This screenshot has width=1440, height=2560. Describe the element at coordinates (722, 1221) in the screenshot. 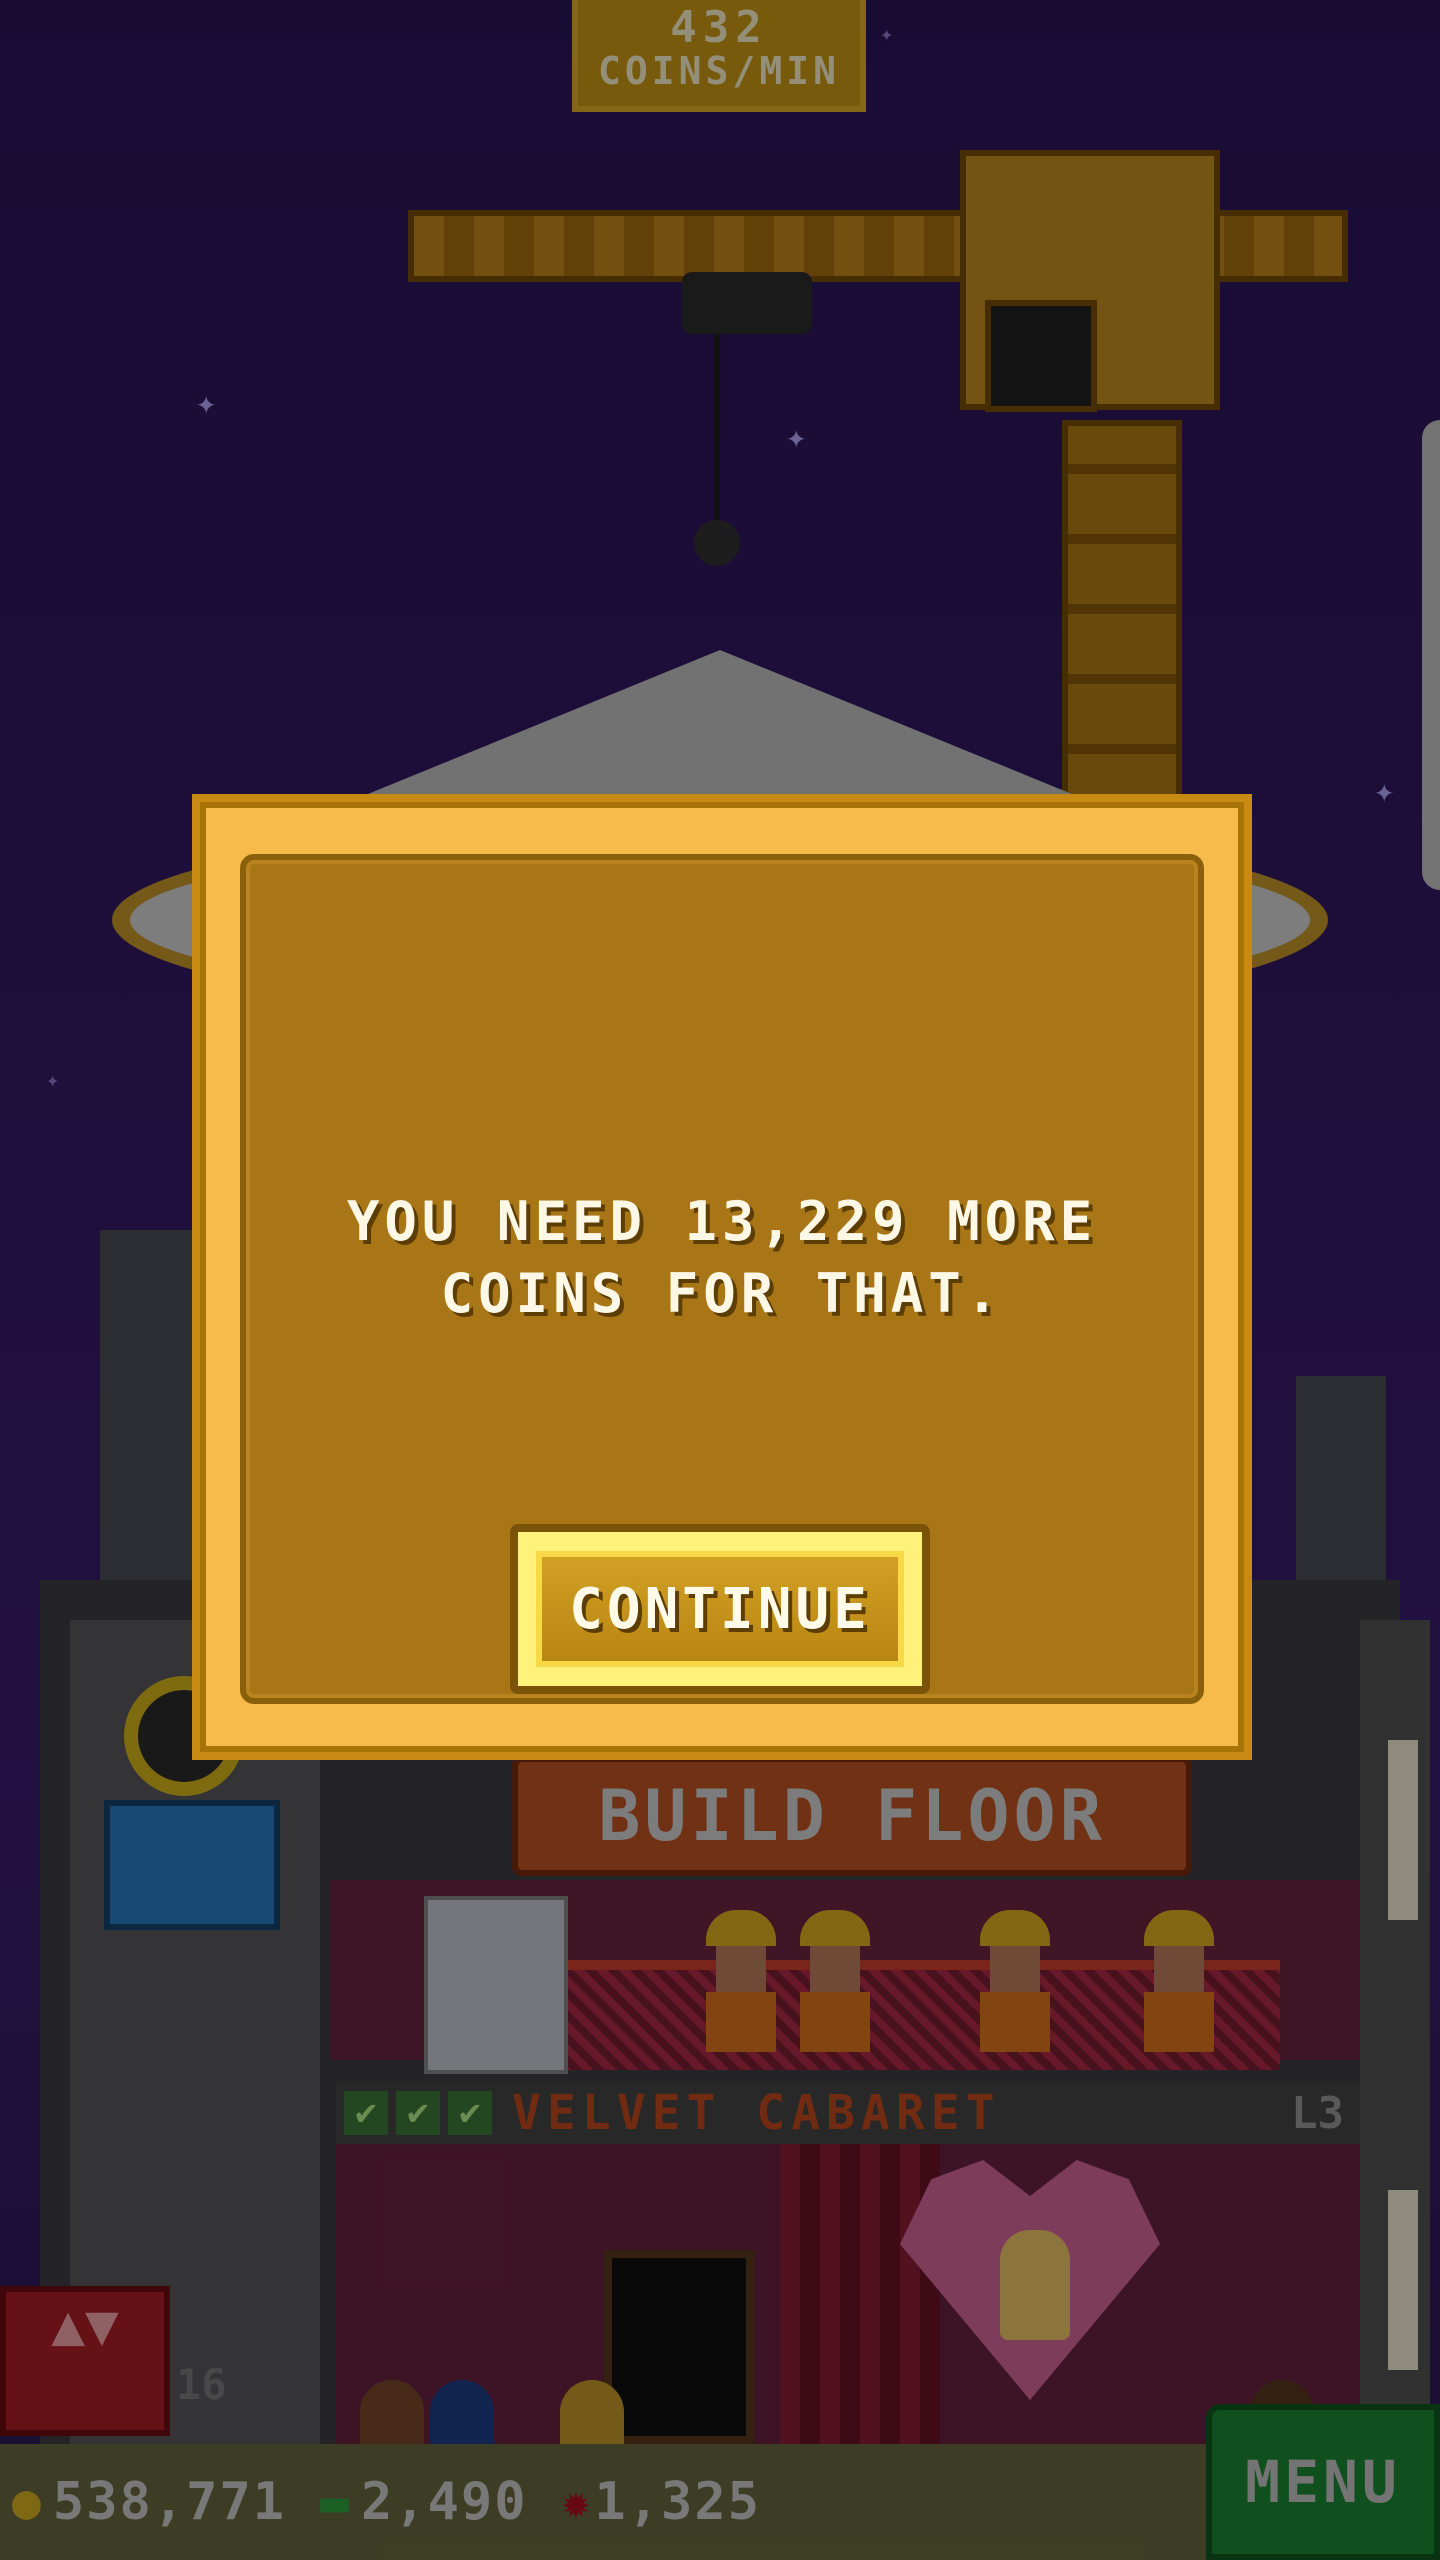

I see `dialog-message-line: YOU NEED 13,229 MORE` at that location.